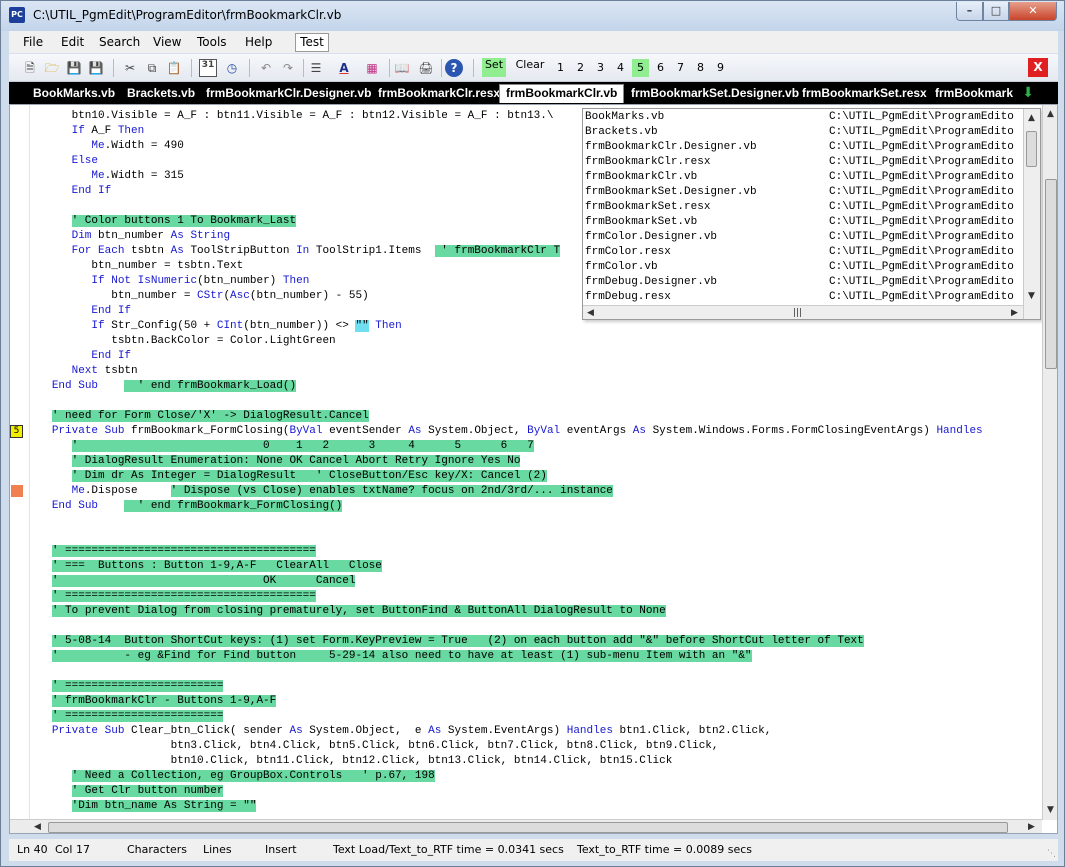 The width and height of the screenshot is (1065, 867). I want to click on code-line: End Sub ' end frmBookmark_FormClosing(), so click(187, 506).